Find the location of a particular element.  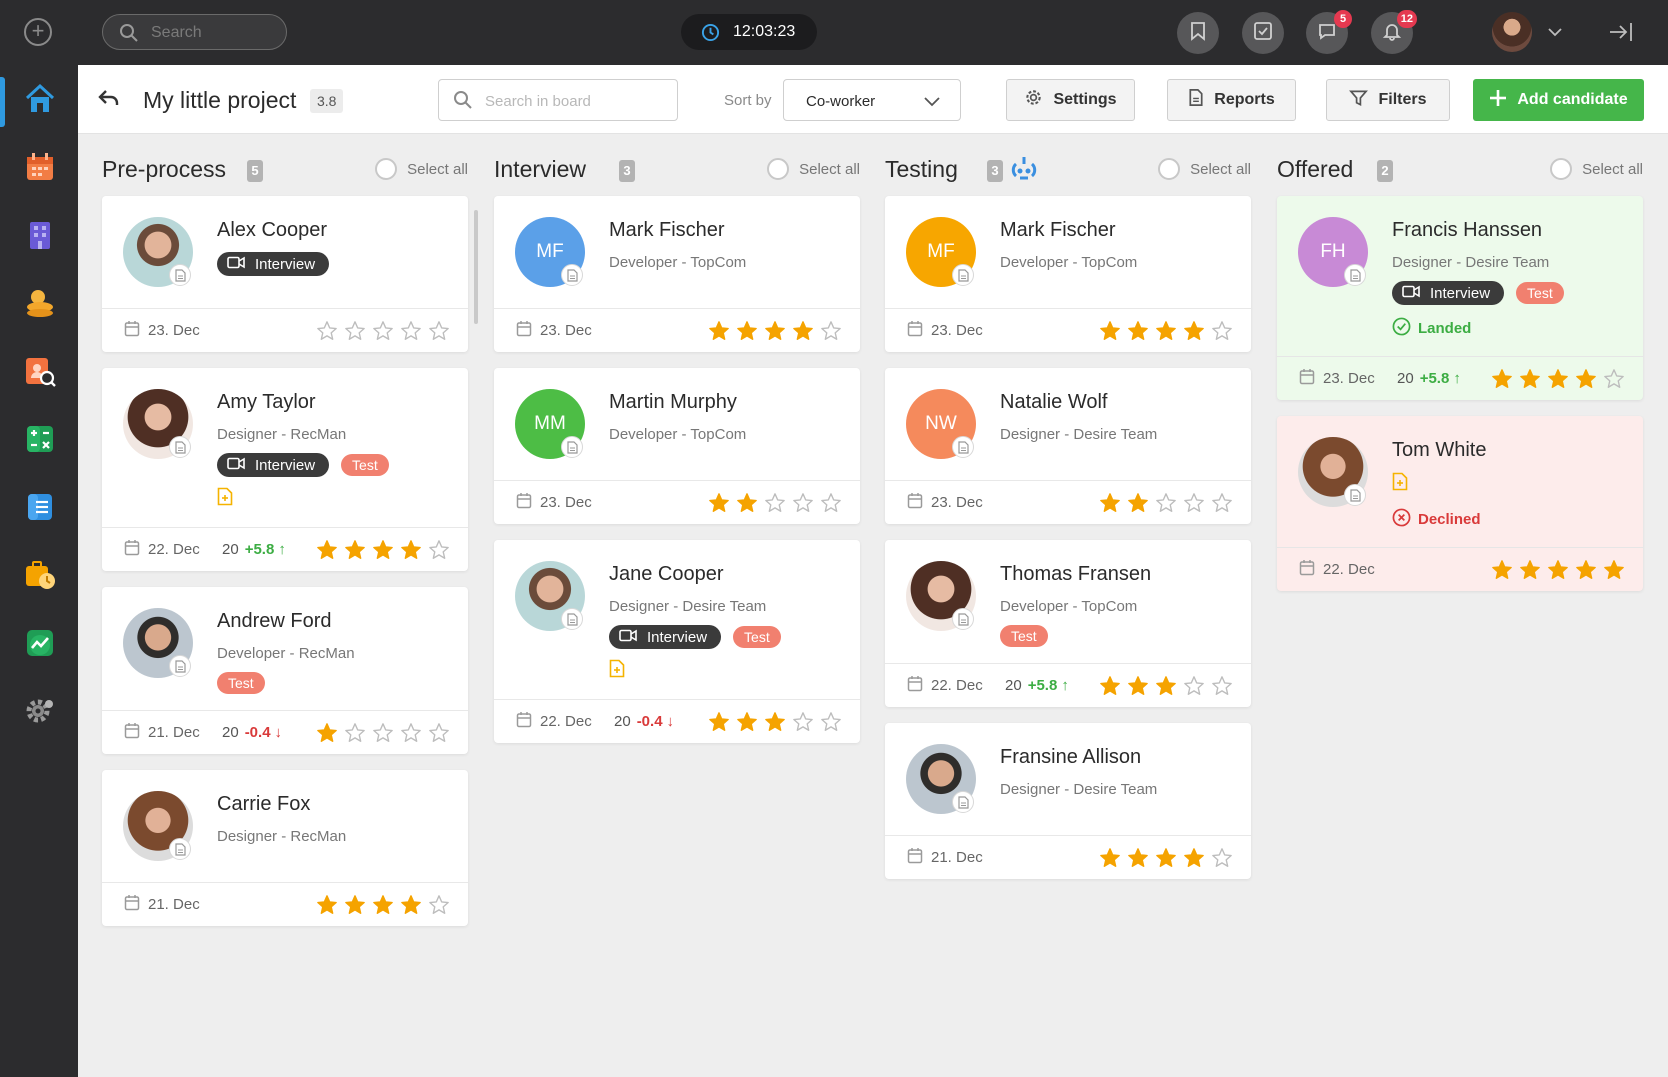

candidate-card: Alex Cooper Interview 23. Dec is located at coordinates (285, 274).